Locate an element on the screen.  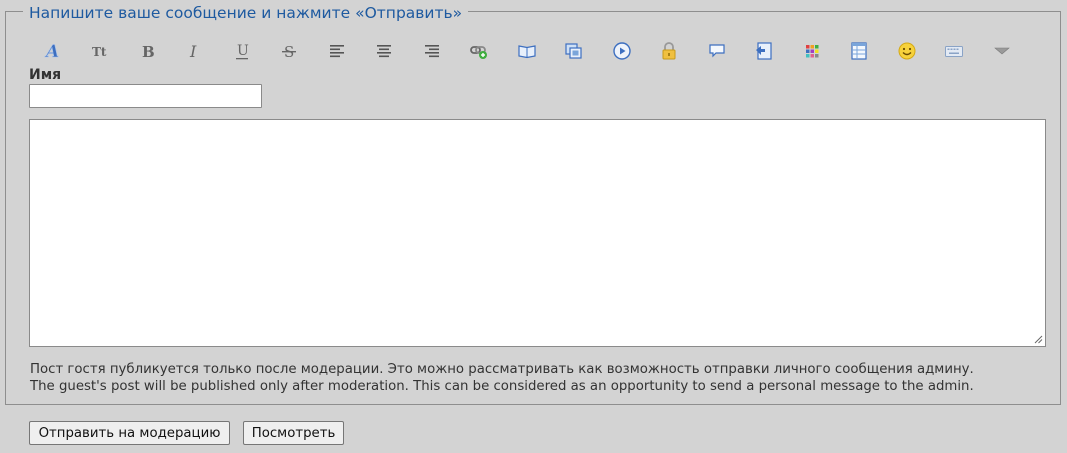
strikethrough-icon: S is located at coordinates (290, 51).